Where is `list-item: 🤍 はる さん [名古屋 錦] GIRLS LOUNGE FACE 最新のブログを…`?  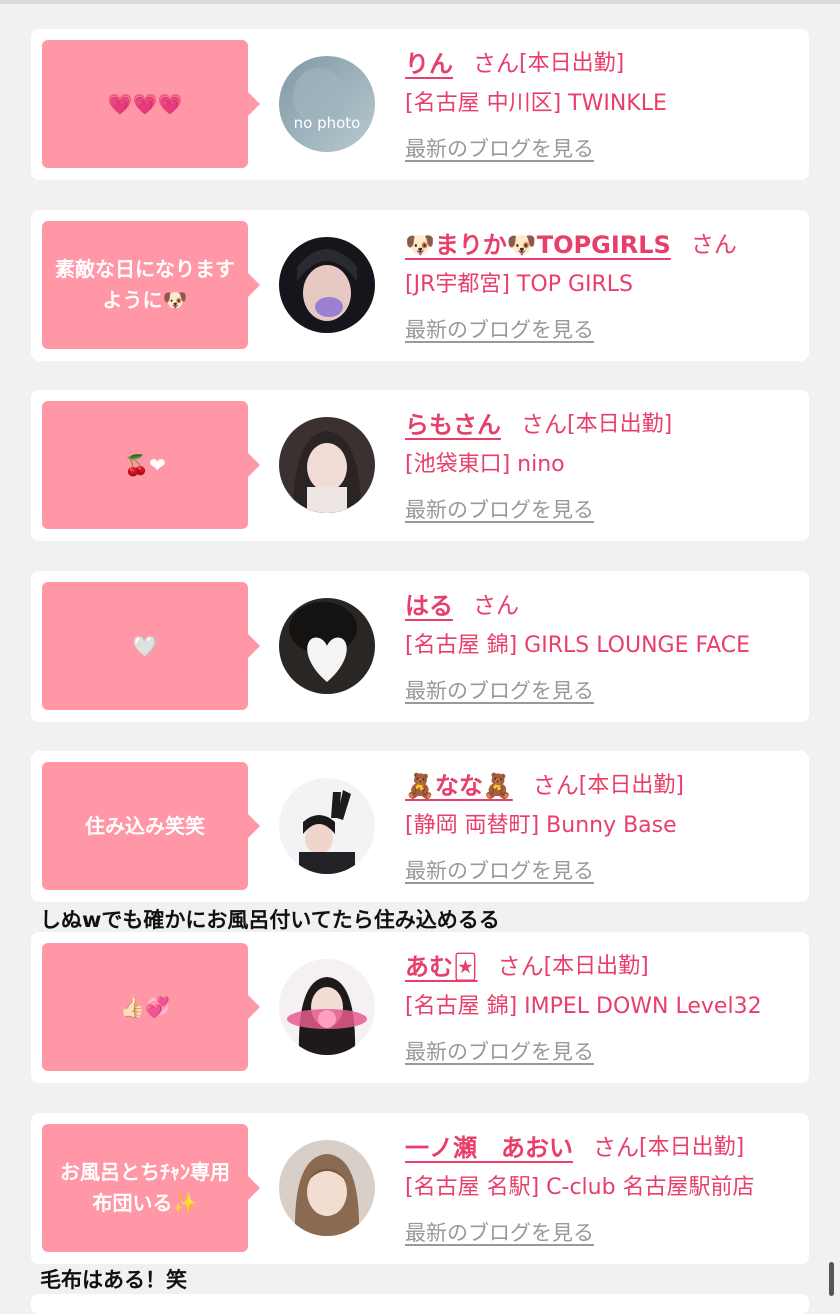
list-item: 🤍 はる さん [名古屋 錦] GIRLS LOUNGE FACE 最新のブログを… is located at coordinates (420, 646).